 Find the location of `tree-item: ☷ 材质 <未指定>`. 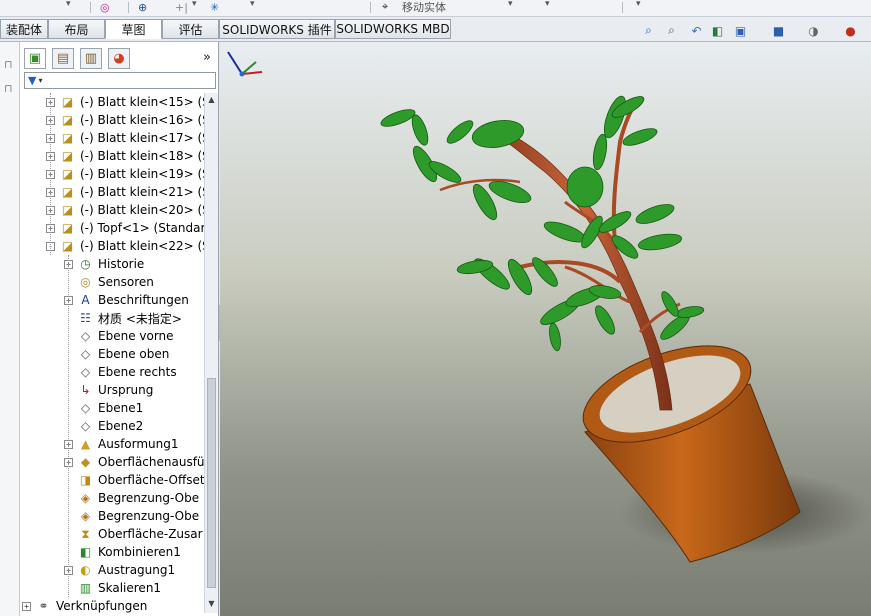

tree-item: ☷ 材质 <未指定> is located at coordinates (123, 318).